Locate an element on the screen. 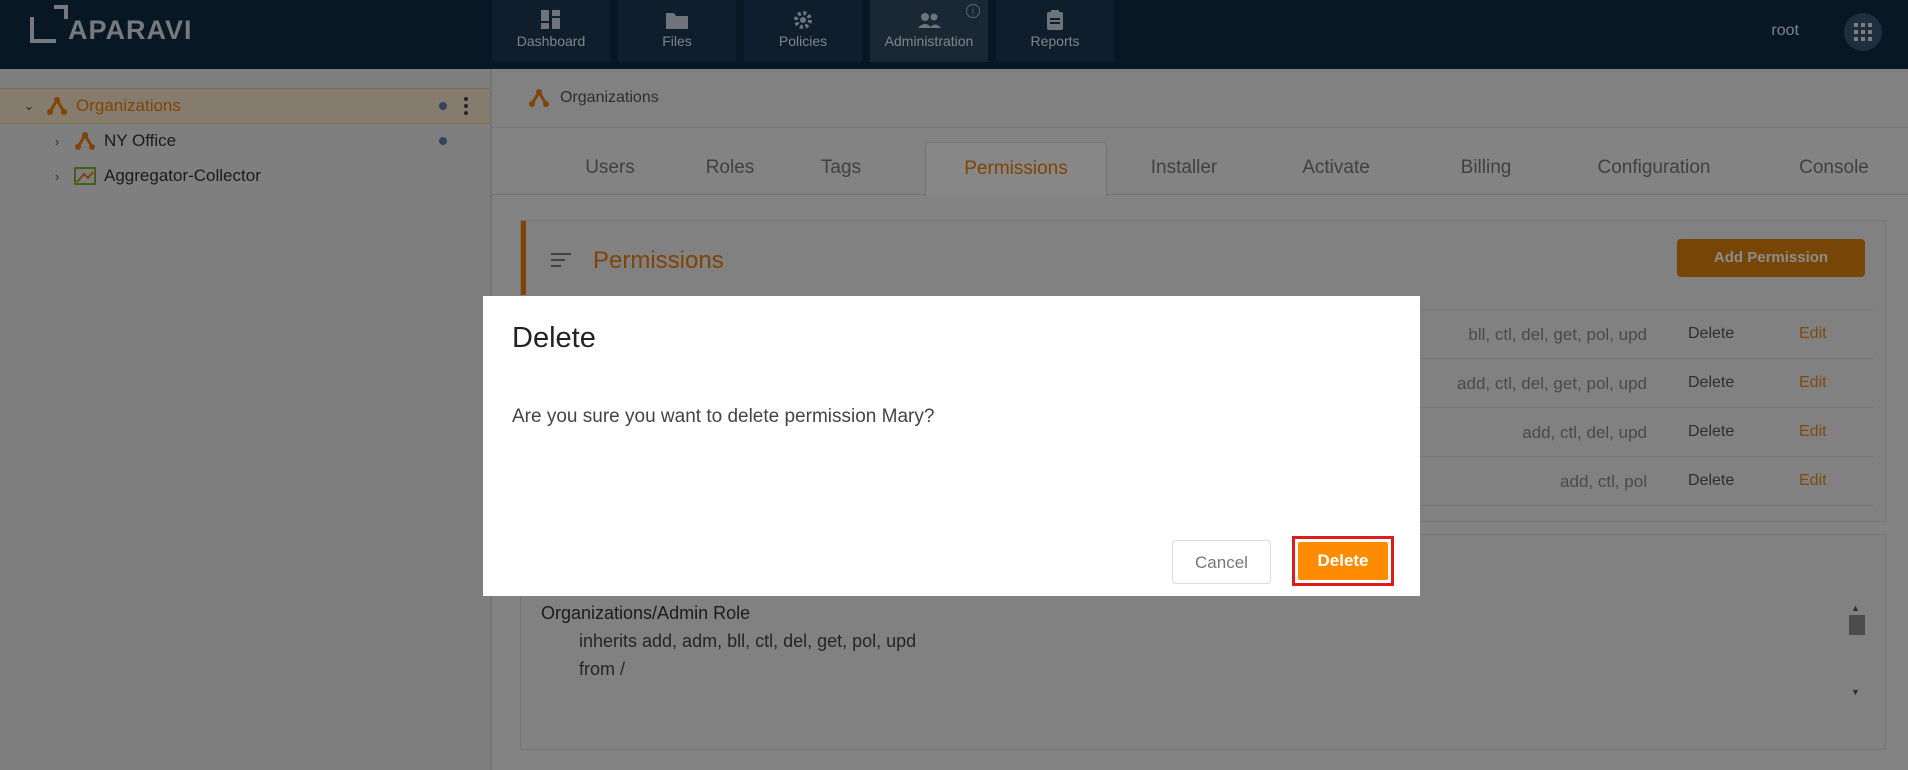 This screenshot has height=770, width=1908. delete-button-highlight: Delete is located at coordinates (1343, 561).